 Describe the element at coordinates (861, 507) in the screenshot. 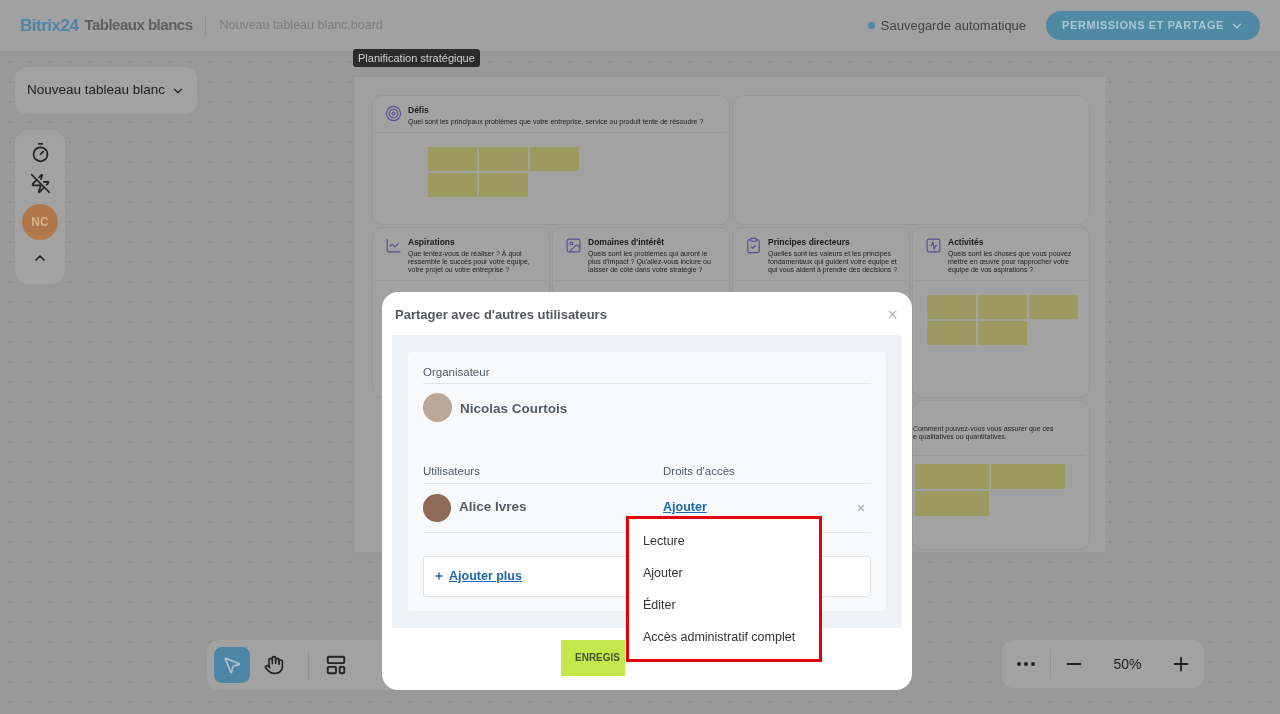

I see `remove-icon` at that location.